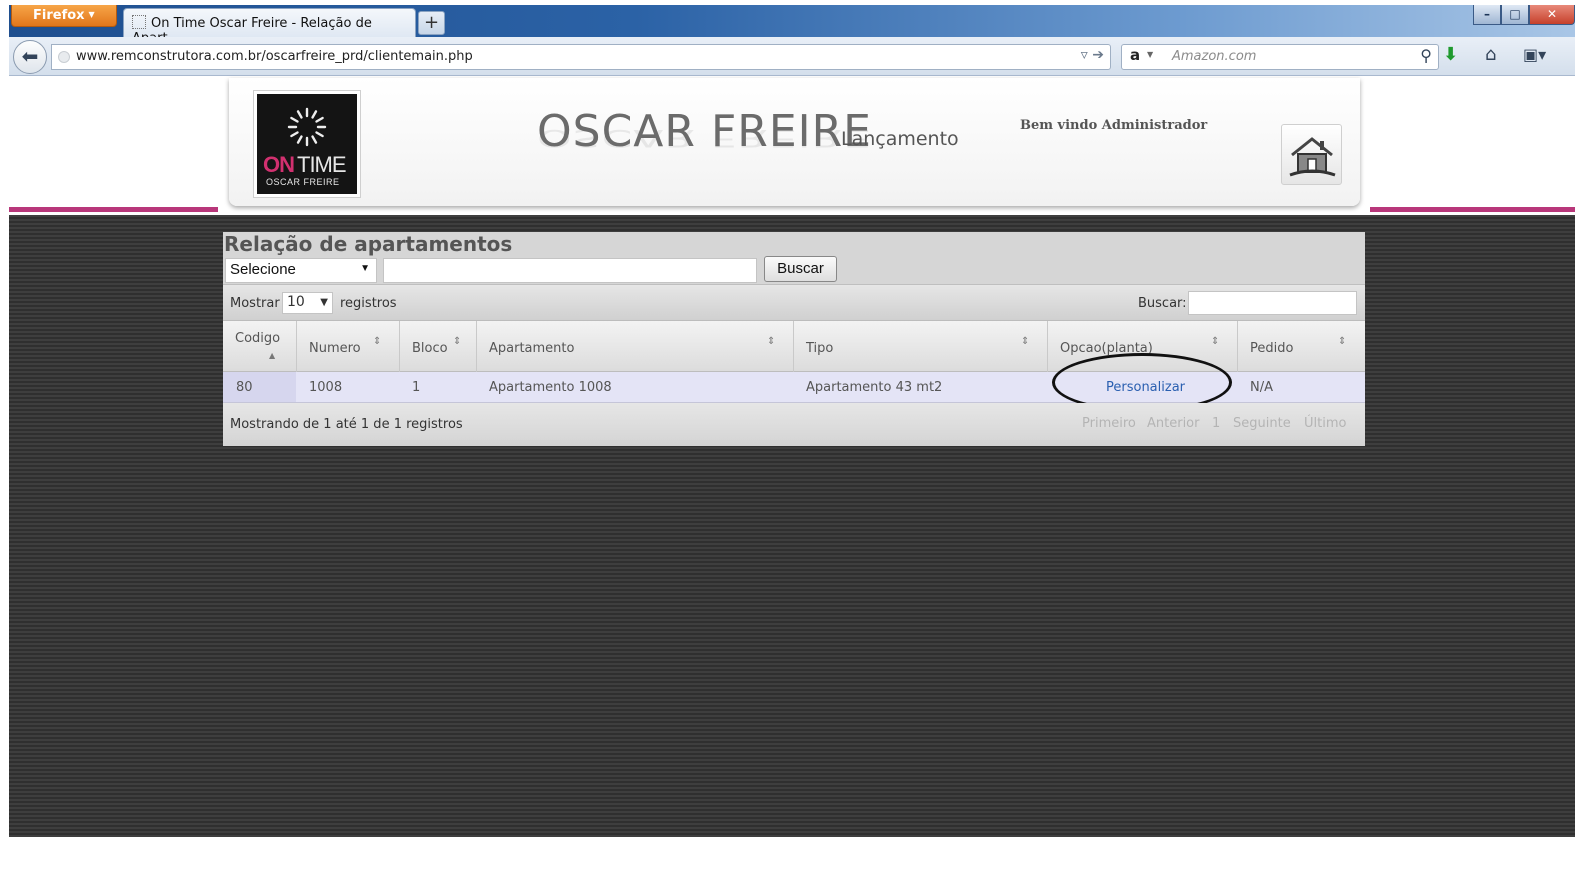  I want to click on pagination-last: Último, so click(1325, 423).